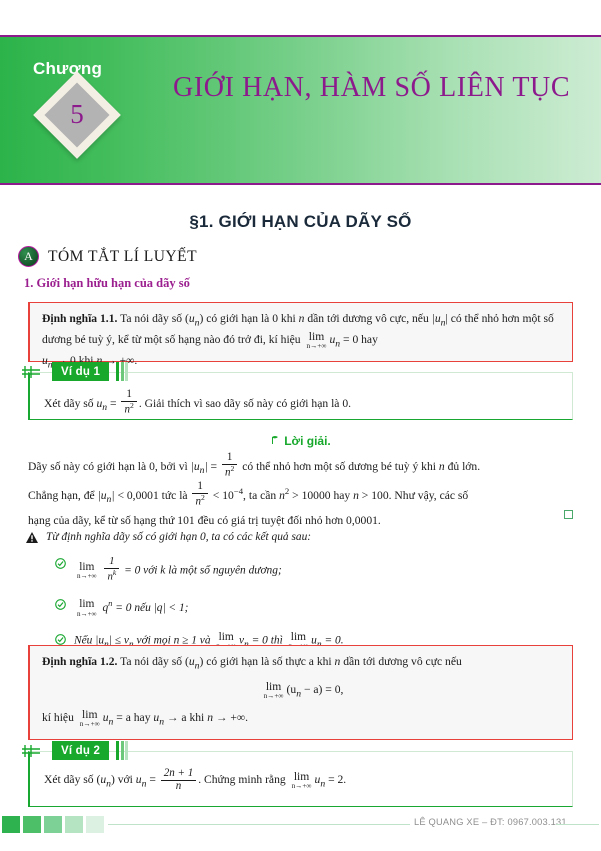  I want to click on solution-fraction-1: 1 n2, so click(229, 465).